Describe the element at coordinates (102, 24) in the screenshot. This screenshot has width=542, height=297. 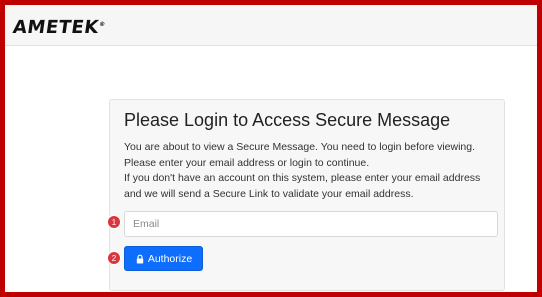
I see `logo-trademark: ®` at that location.